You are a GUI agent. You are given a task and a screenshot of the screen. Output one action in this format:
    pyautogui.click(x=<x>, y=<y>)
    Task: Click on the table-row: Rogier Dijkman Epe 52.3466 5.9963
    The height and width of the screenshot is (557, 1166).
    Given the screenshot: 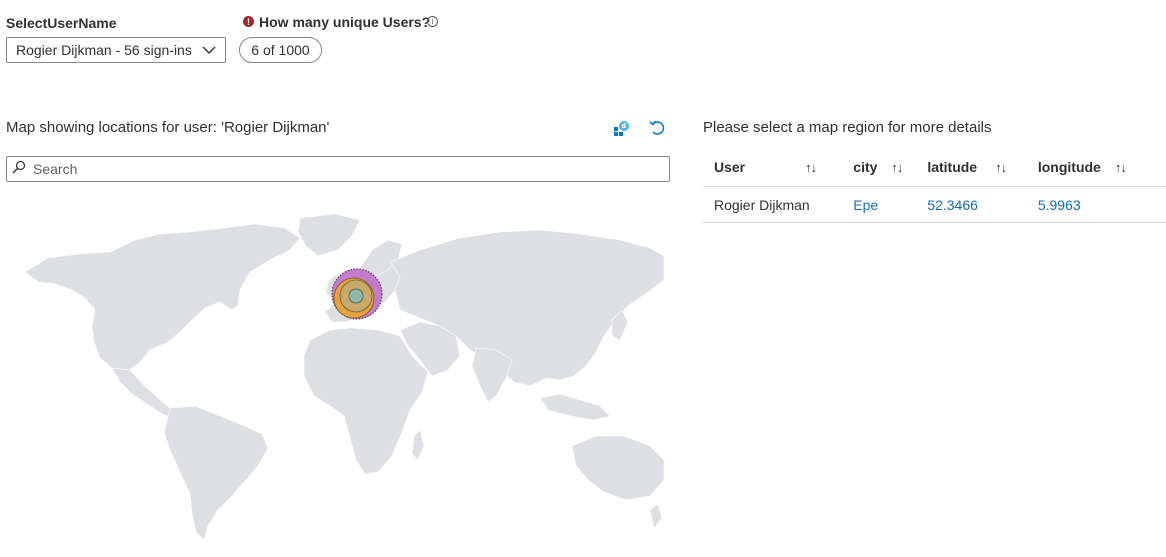 What is the action you would take?
    pyautogui.click(x=934, y=204)
    